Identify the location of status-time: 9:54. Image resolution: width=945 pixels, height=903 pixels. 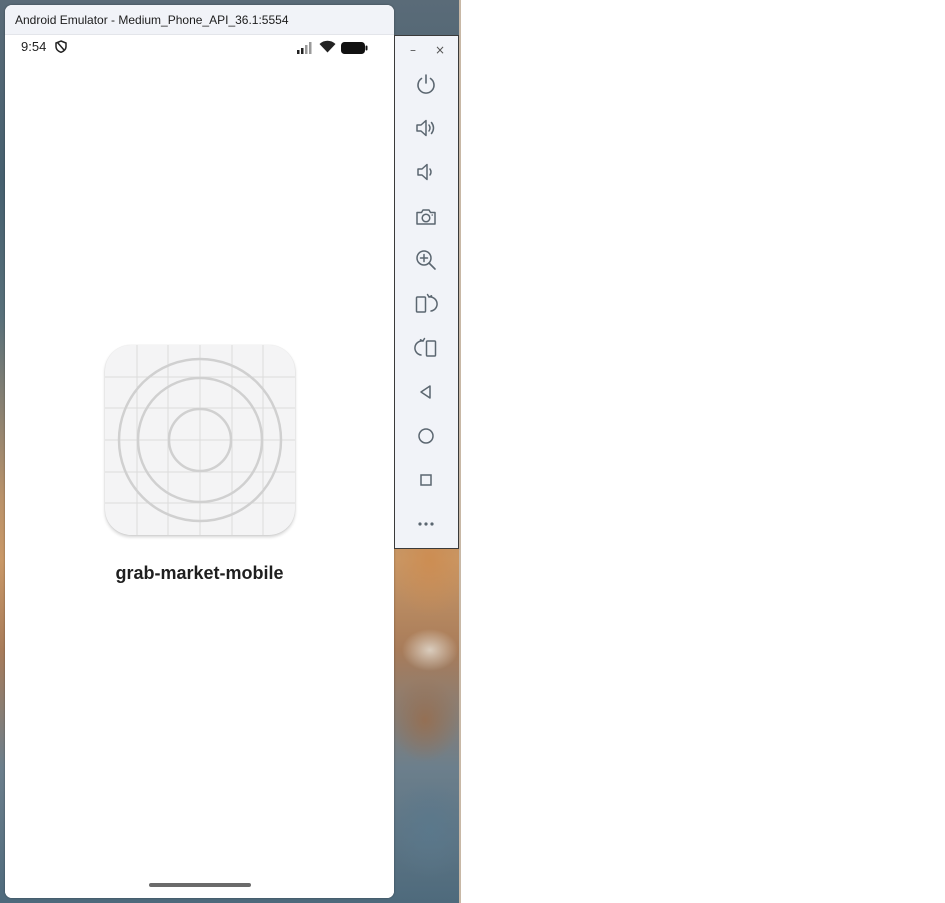
(34, 46).